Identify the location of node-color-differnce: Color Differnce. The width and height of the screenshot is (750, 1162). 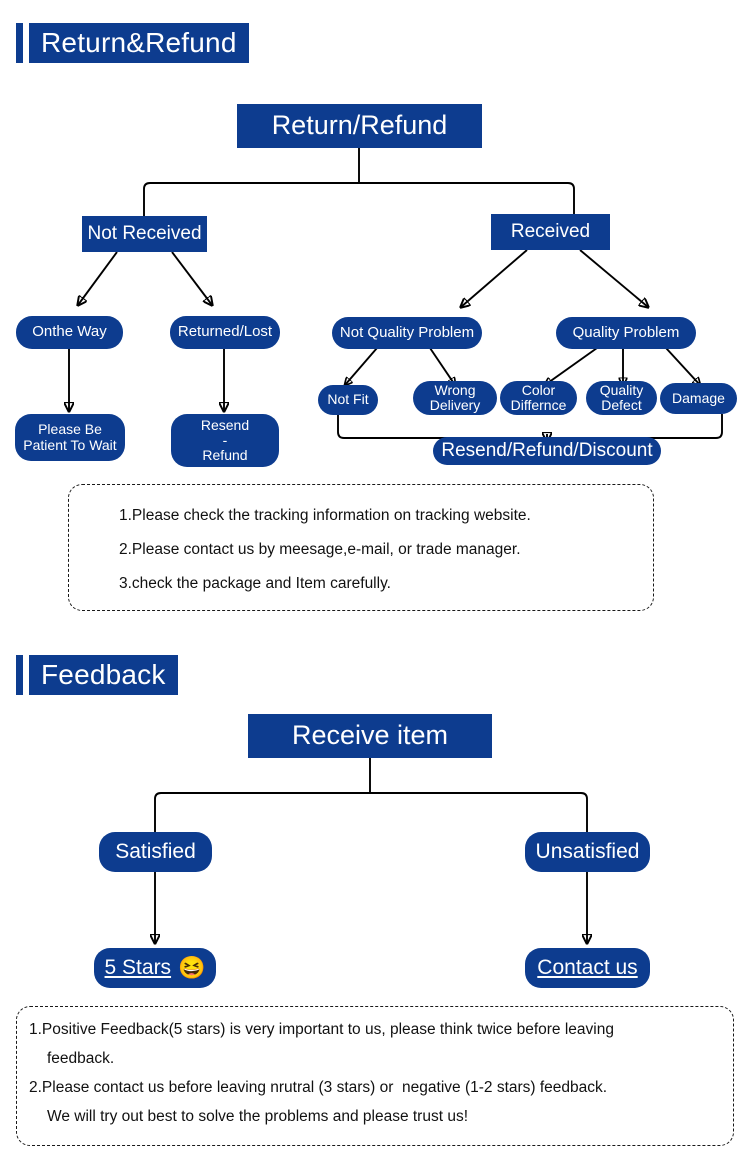
(538, 398).